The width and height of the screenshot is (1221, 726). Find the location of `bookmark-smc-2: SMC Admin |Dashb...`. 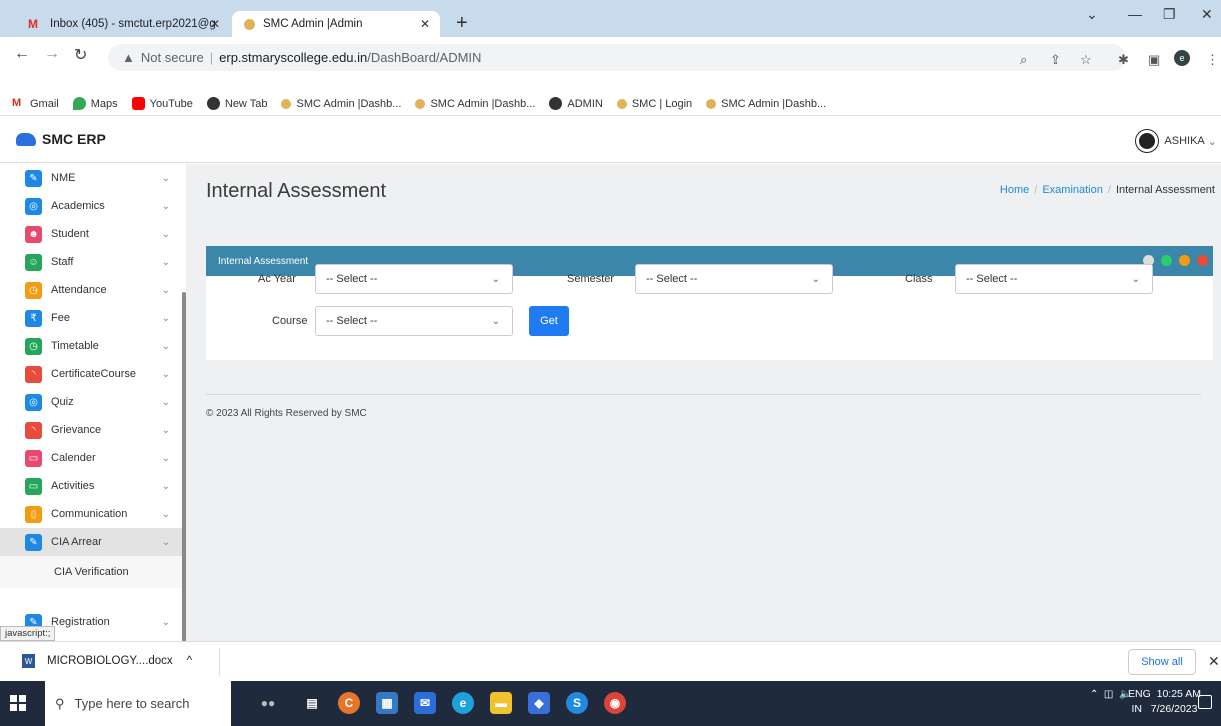

bookmark-smc-2: SMC Admin |Dashb... is located at coordinates (475, 104).